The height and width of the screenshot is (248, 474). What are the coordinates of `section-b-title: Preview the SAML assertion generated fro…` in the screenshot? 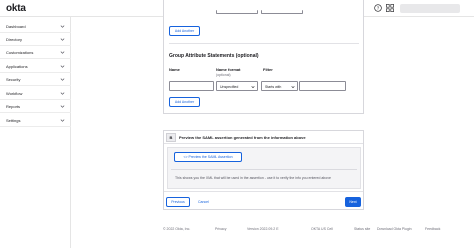 It's located at (242, 137).